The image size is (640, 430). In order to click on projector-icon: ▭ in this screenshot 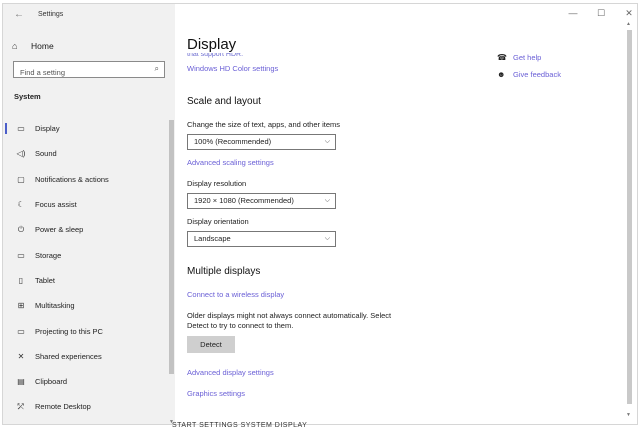, I will do `click(21, 331)`.